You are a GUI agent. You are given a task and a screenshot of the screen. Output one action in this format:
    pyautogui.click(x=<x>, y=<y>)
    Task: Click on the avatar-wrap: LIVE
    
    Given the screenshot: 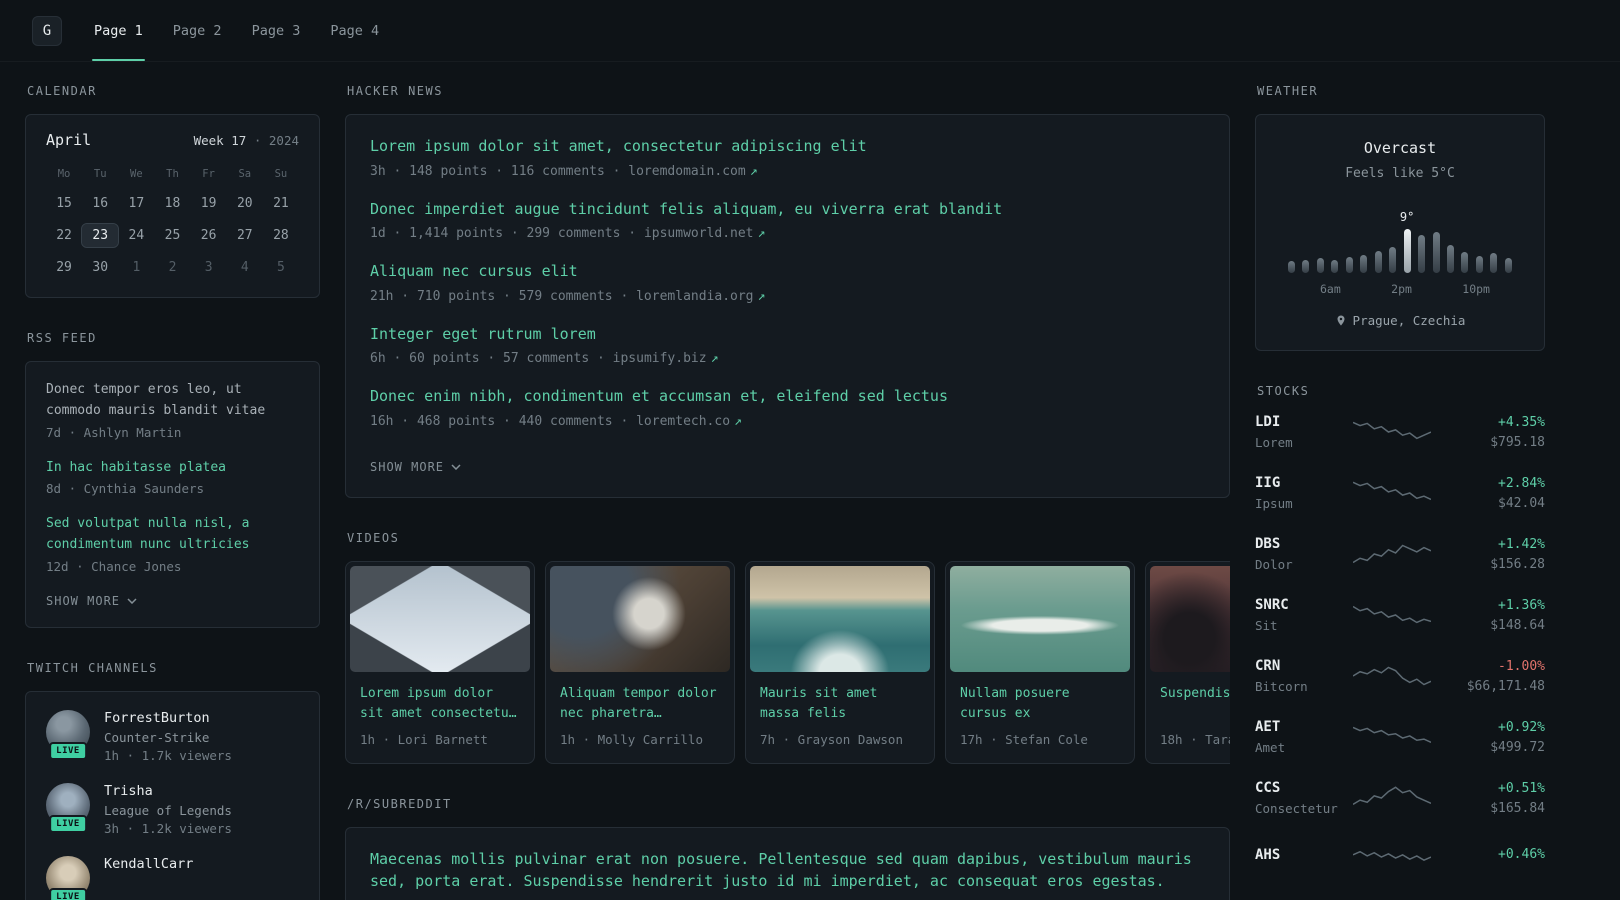 What is the action you would take?
    pyautogui.click(x=68, y=734)
    